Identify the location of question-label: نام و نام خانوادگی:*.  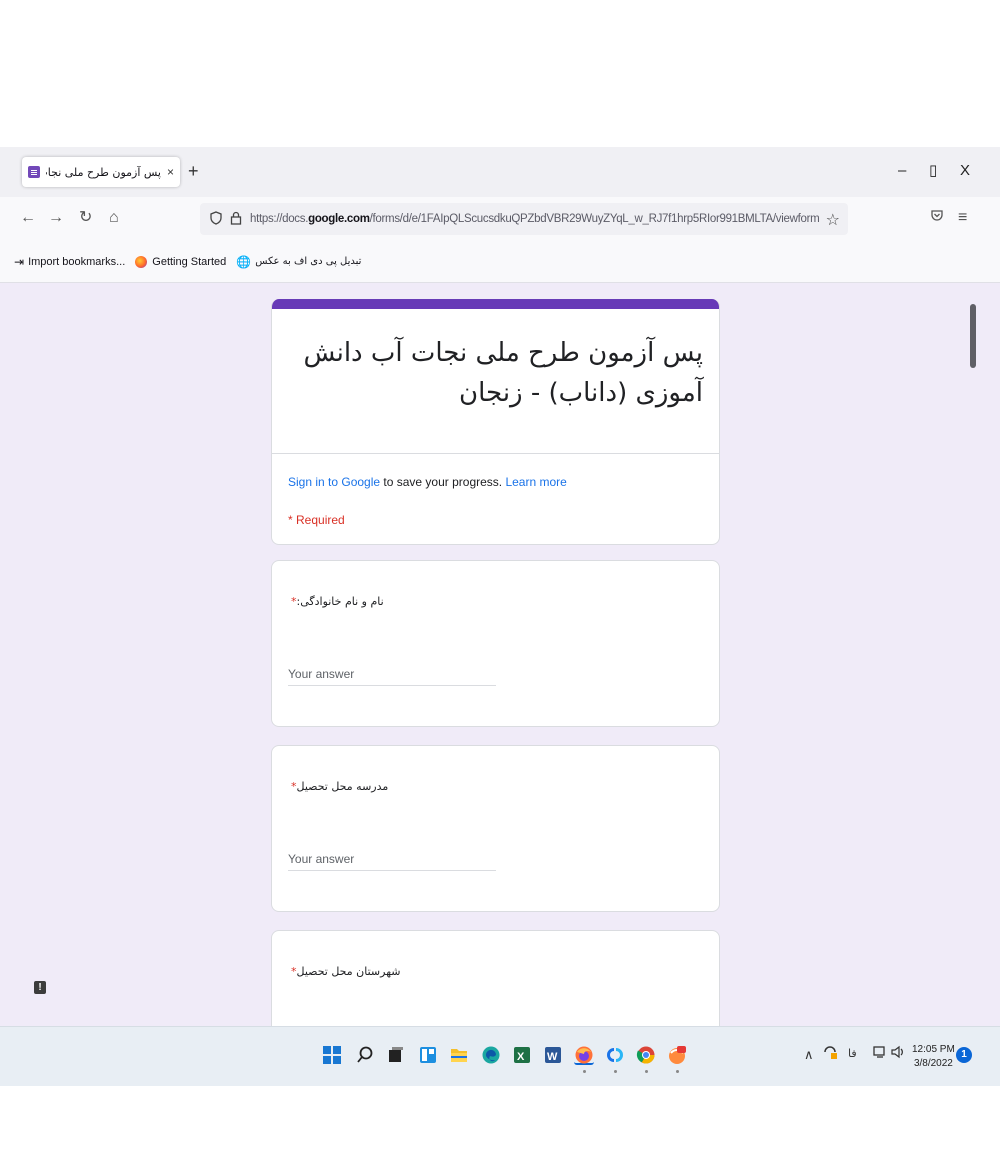
(337, 601).